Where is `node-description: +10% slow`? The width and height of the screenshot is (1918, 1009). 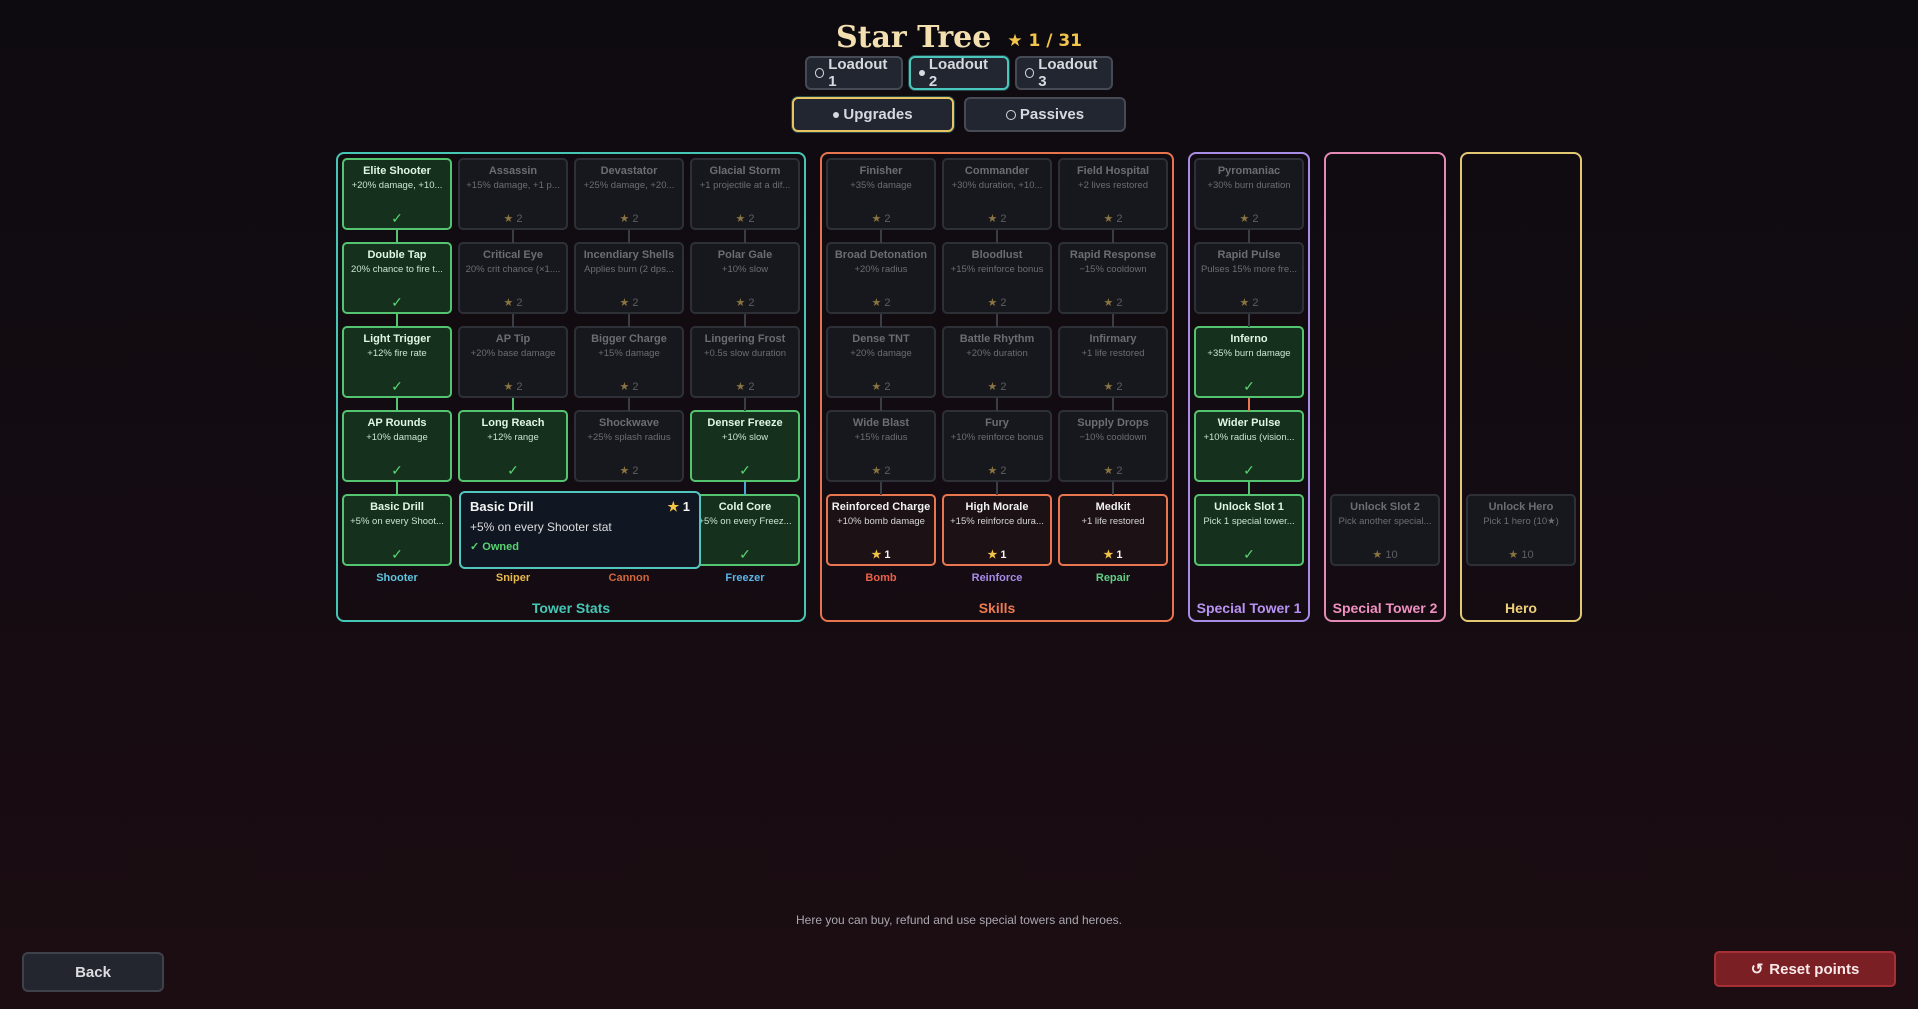
node-description: +10% slow is located at coordinates (745, 437).